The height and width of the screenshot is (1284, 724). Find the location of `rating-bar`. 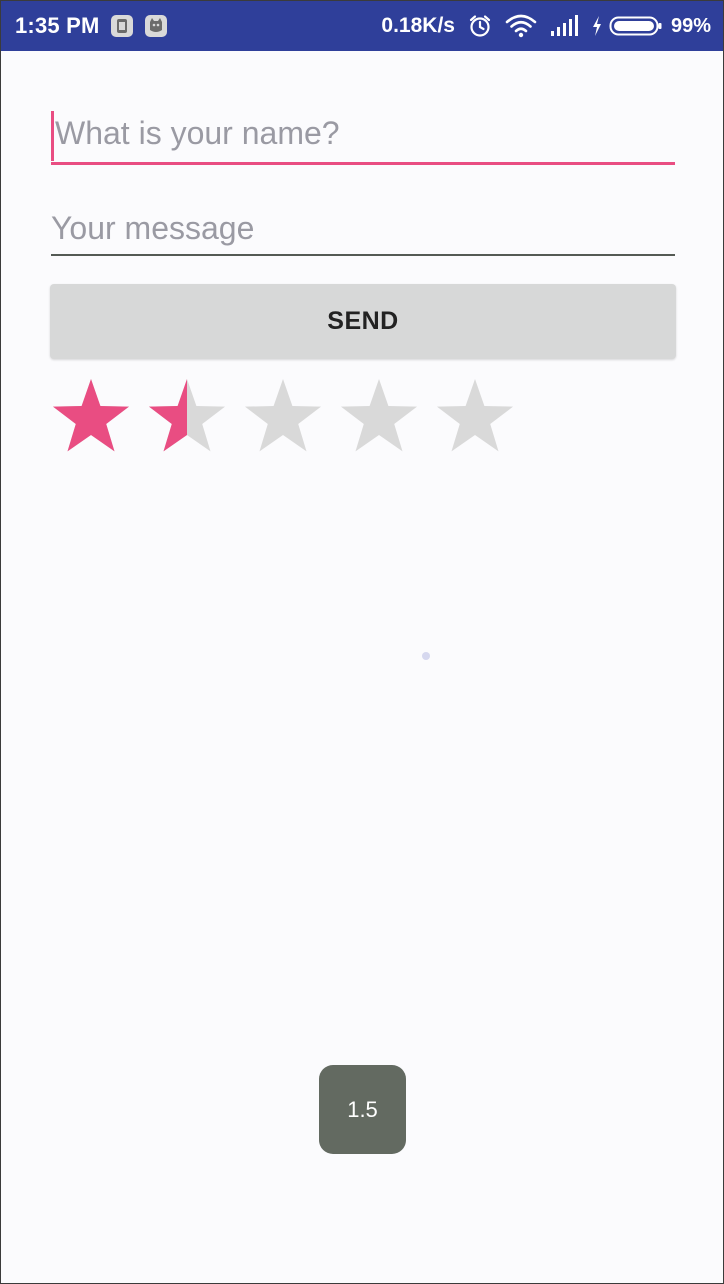

rating-bar is located at coordinates (289, 416).